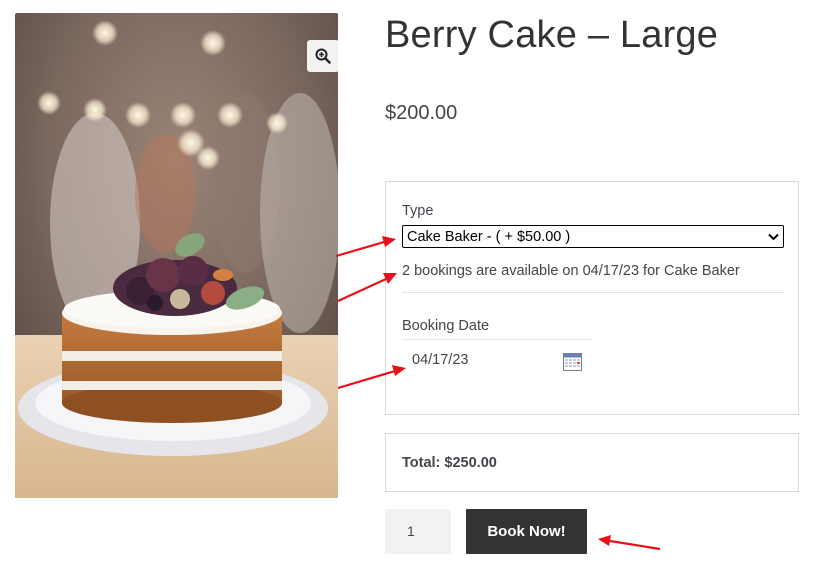 The image size is (820, 567). Describe the element at coordinates (773, 236) in the screenshot. I see `chevron-down-icon` at that location.